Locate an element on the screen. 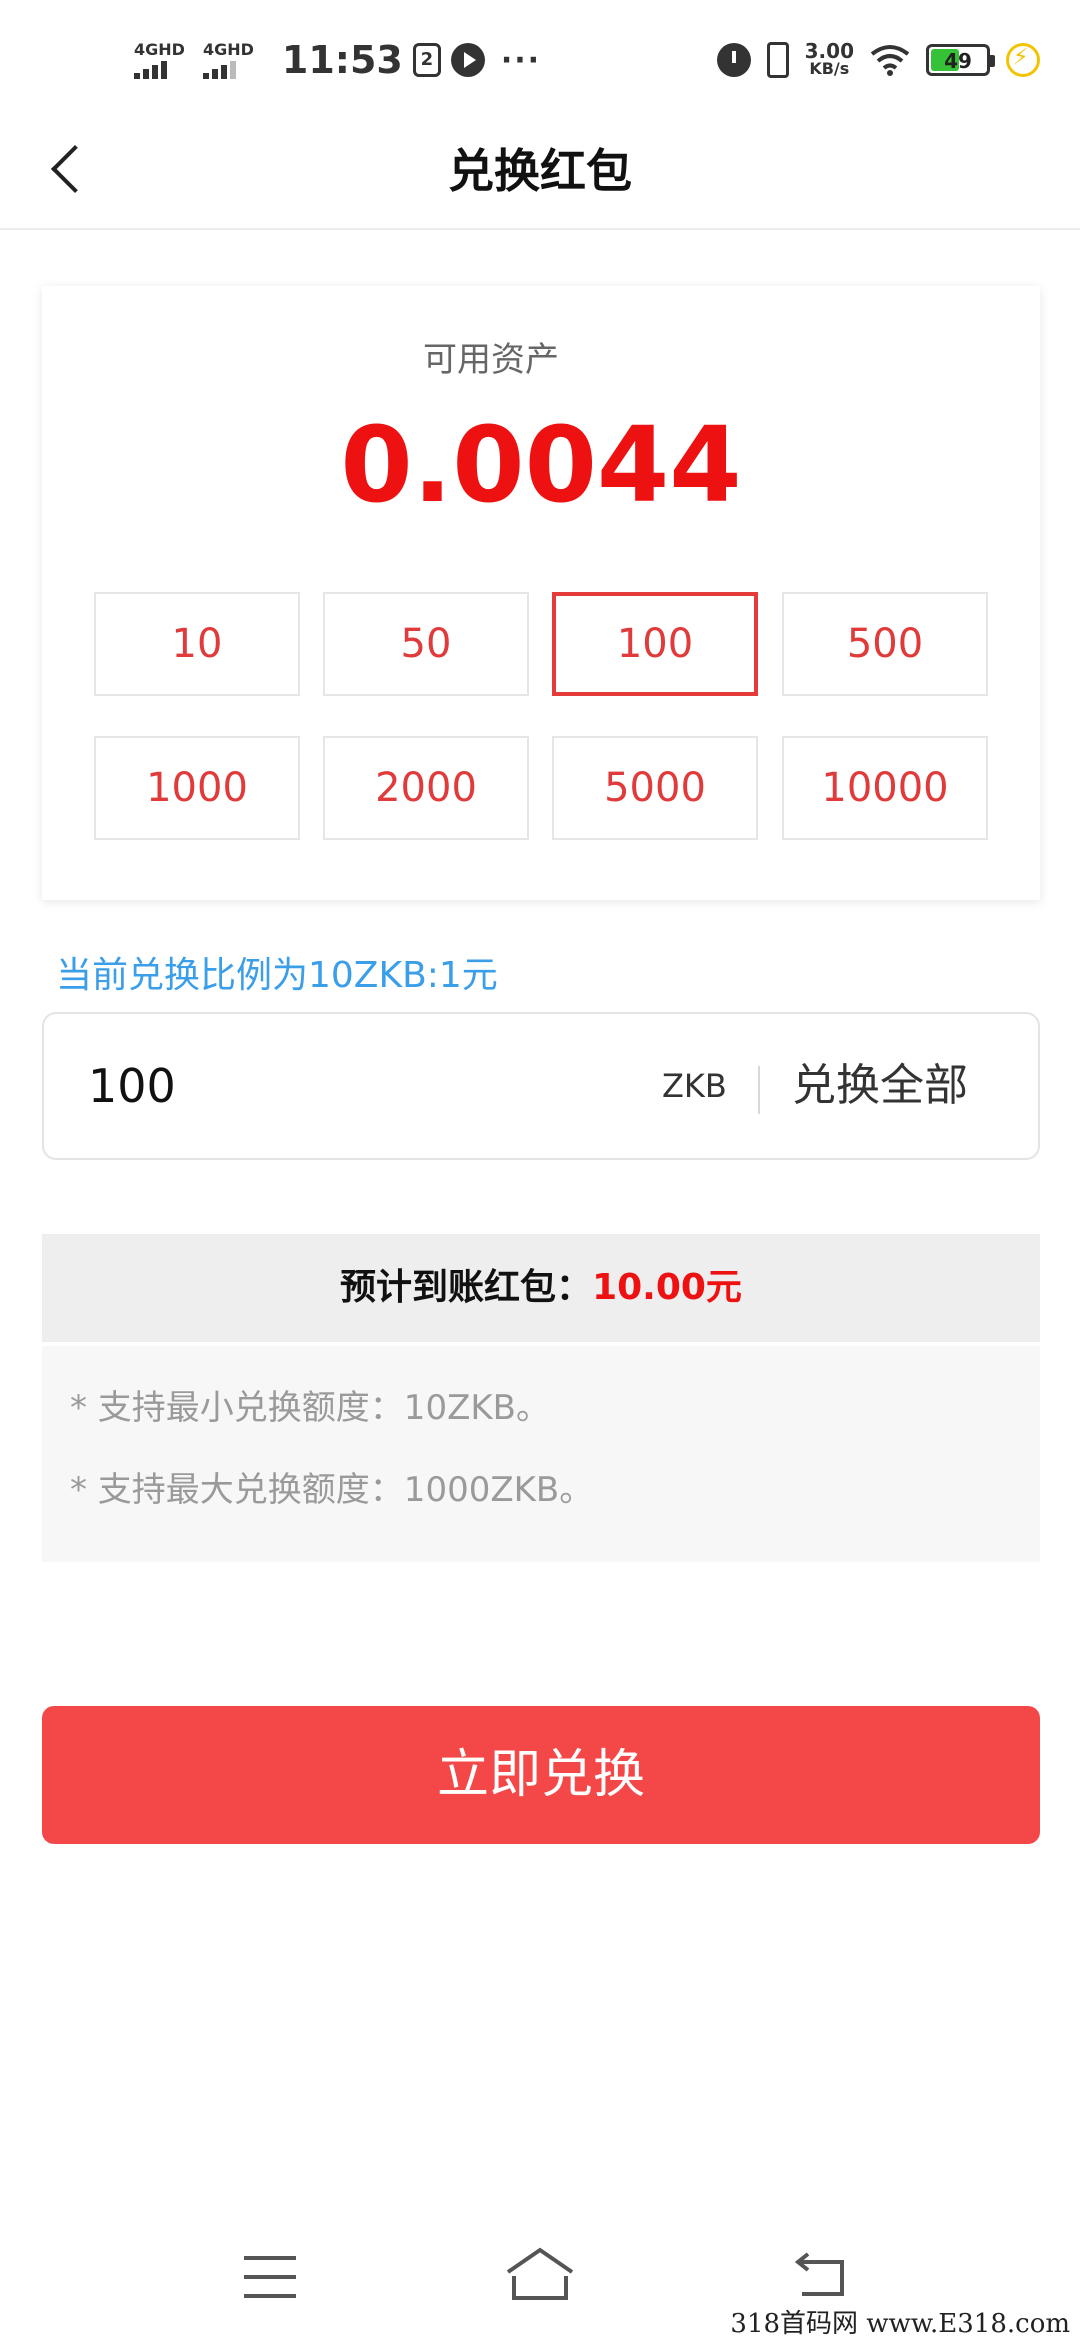 This screenshot has width=1080, height=2340. battery-icon: 49 is located at coordinates (960, 60).